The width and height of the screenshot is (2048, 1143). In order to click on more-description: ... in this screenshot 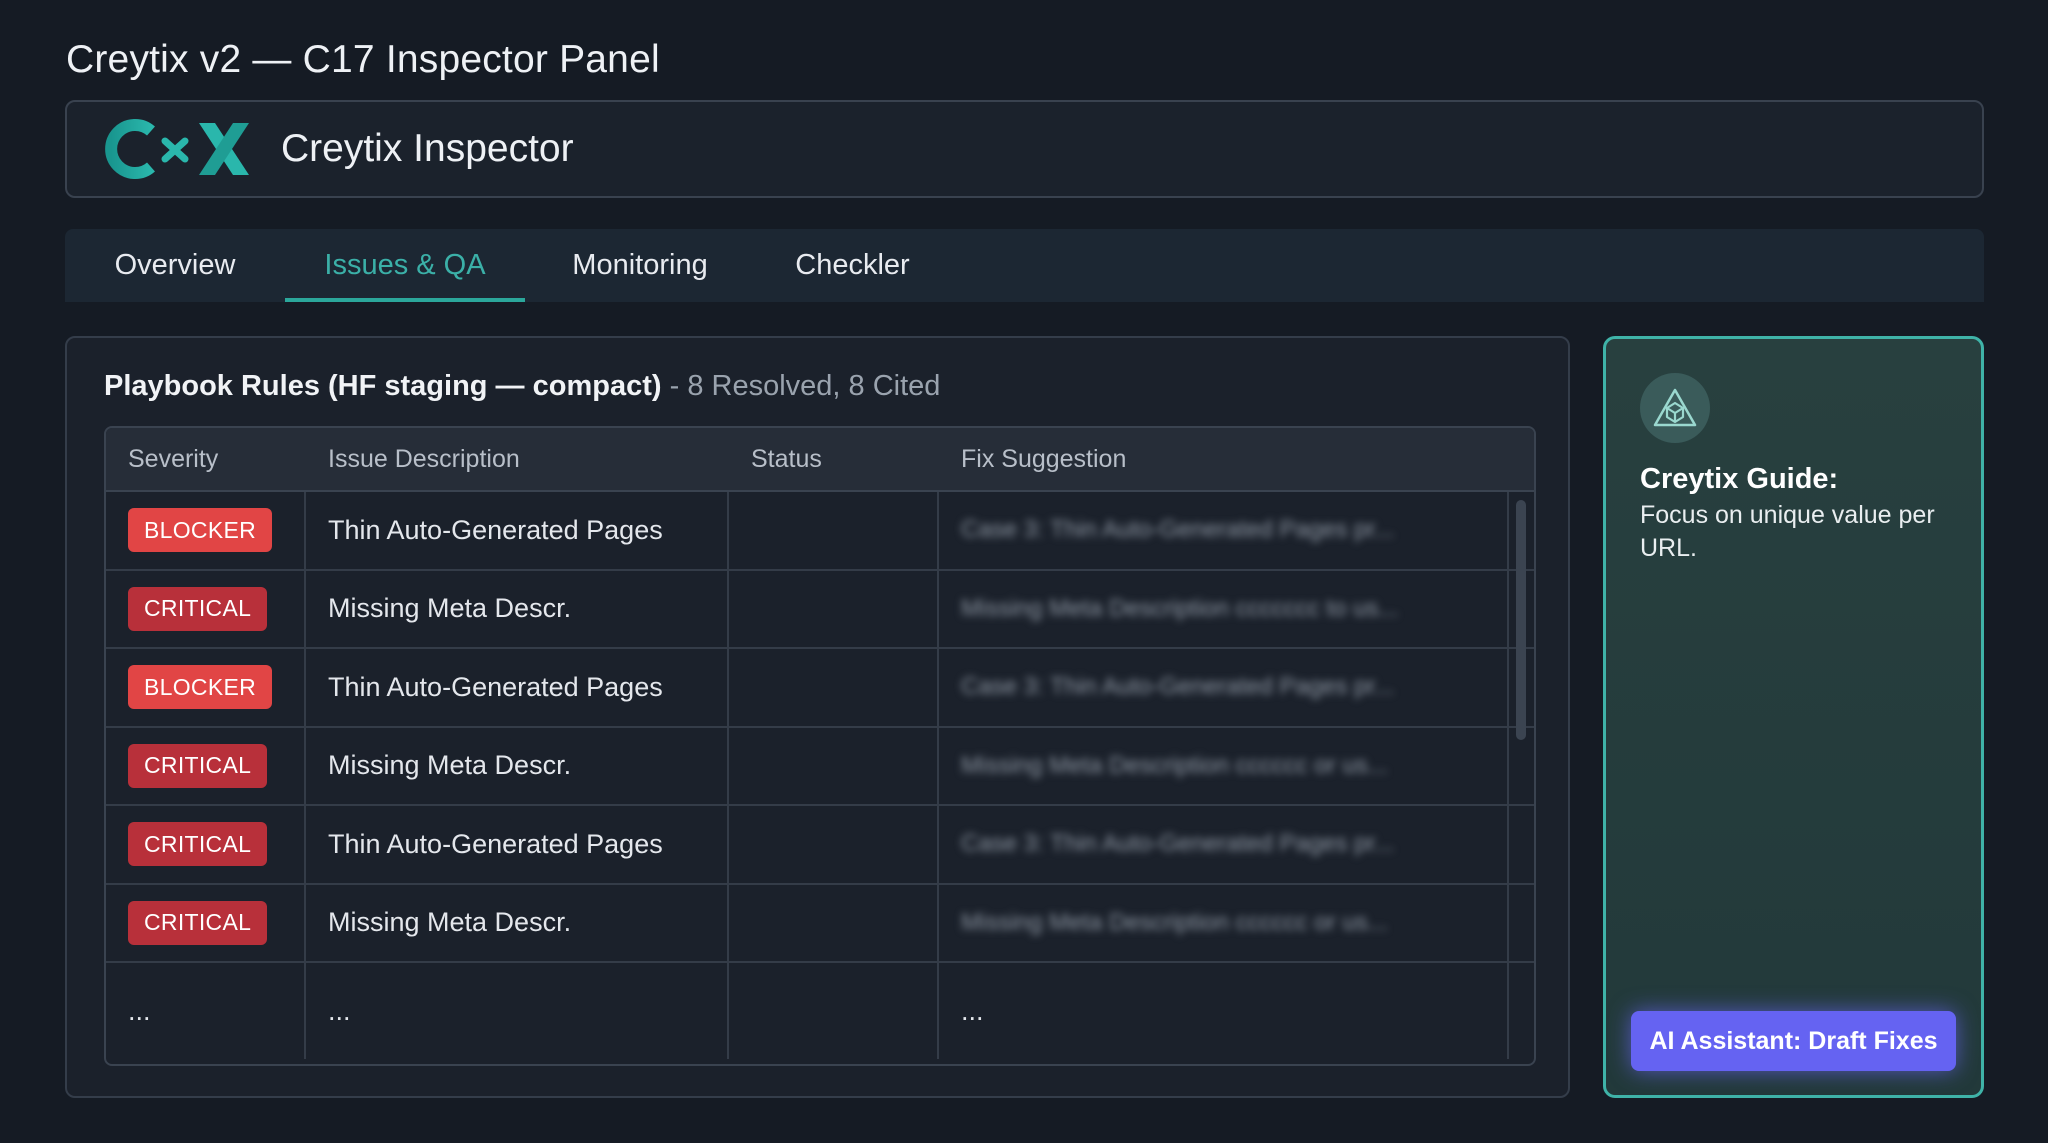, I will do `click(517, 1011)`.